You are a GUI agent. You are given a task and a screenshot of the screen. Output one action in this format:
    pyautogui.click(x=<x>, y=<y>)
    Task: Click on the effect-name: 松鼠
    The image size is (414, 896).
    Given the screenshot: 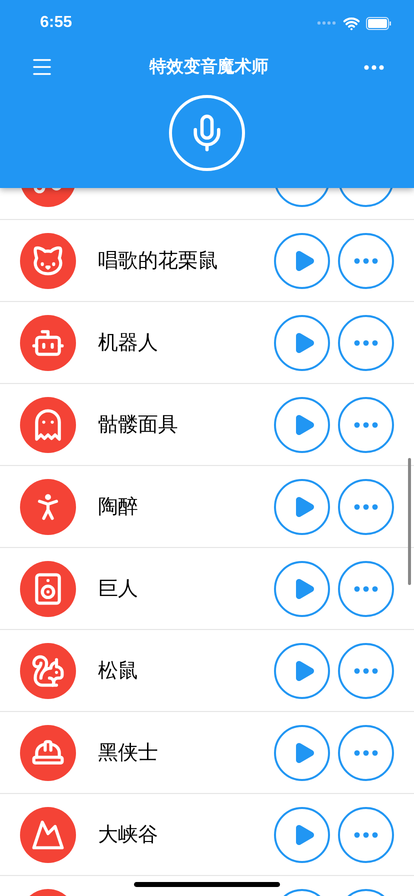 What is the action you would take?
    pyautogui.click(x=118, y=671)
    